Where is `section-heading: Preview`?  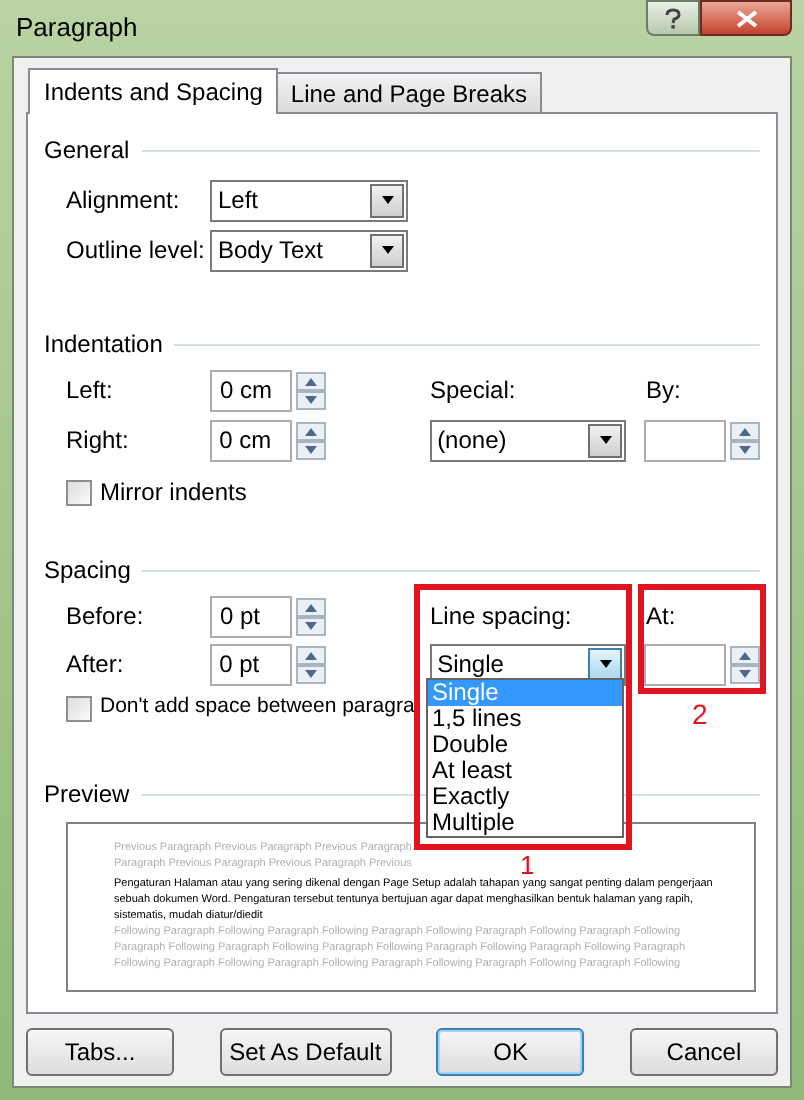
section-heading: Preview is located at coordinates (88, 795).